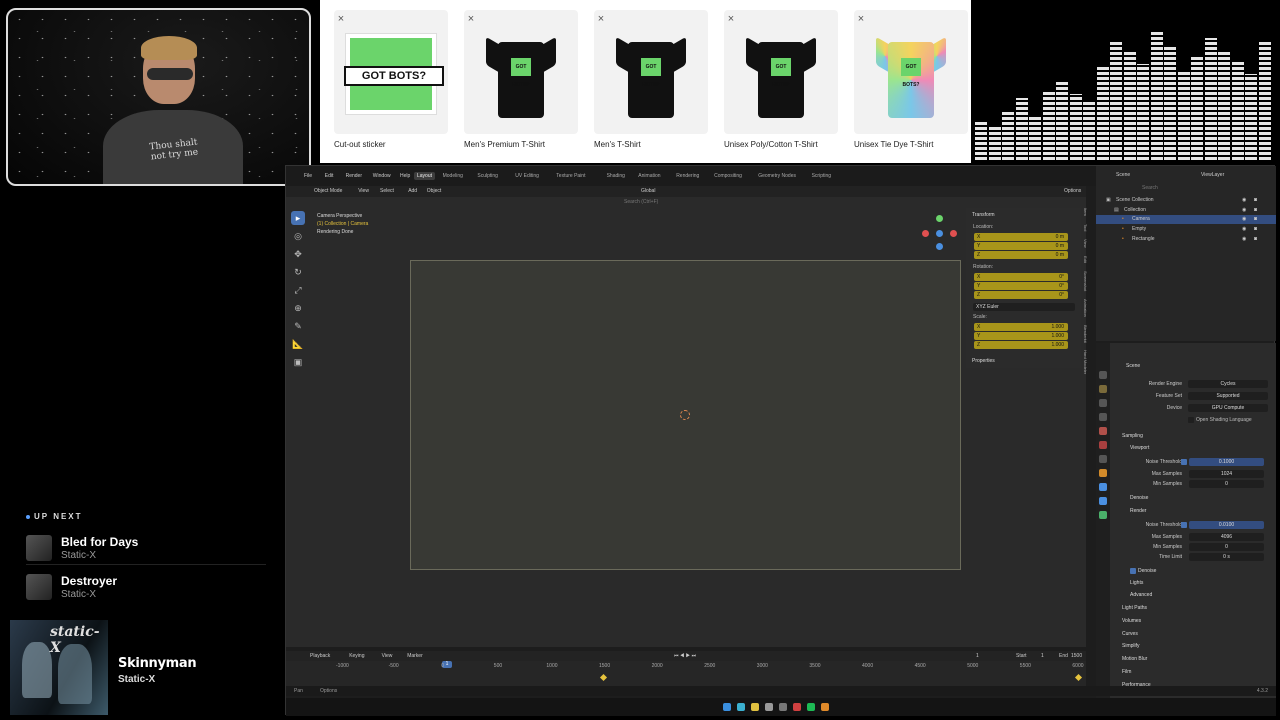 The image size is (1280, 720). What do you see at coordinates (1021, 246) in the screenshot?
I see `location-y-field: Y 0 m` at bounding box center [1021, 246].